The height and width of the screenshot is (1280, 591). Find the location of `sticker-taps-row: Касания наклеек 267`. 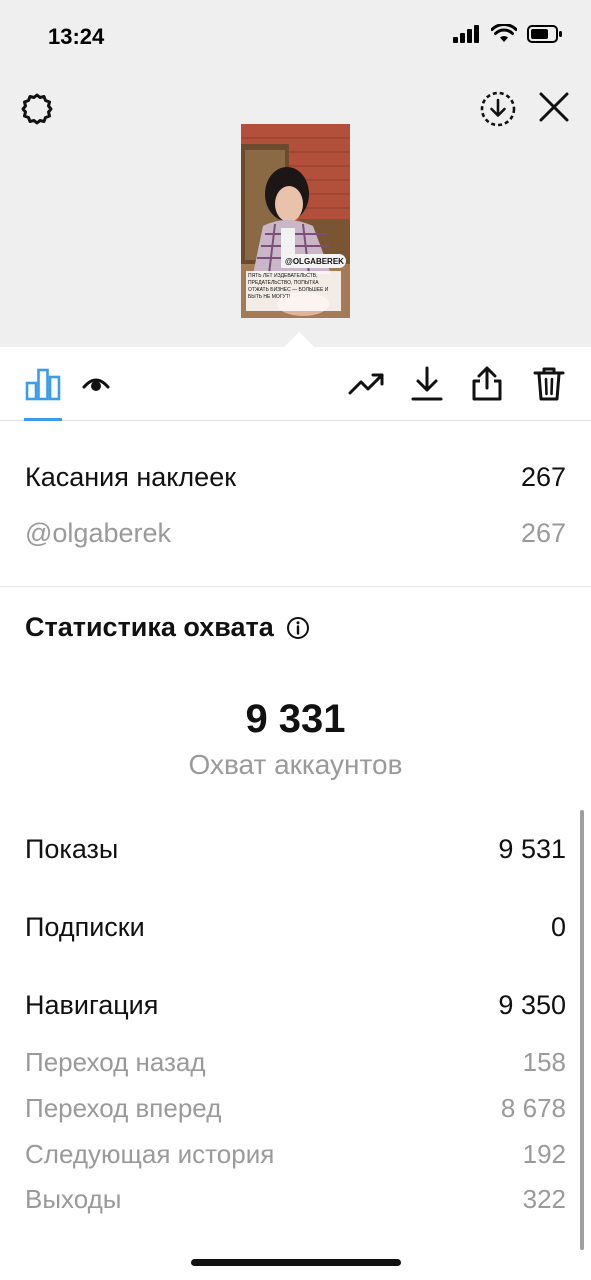

sticker-taps-row: Касания наклеек 267 is located at coordinates (295, 477).